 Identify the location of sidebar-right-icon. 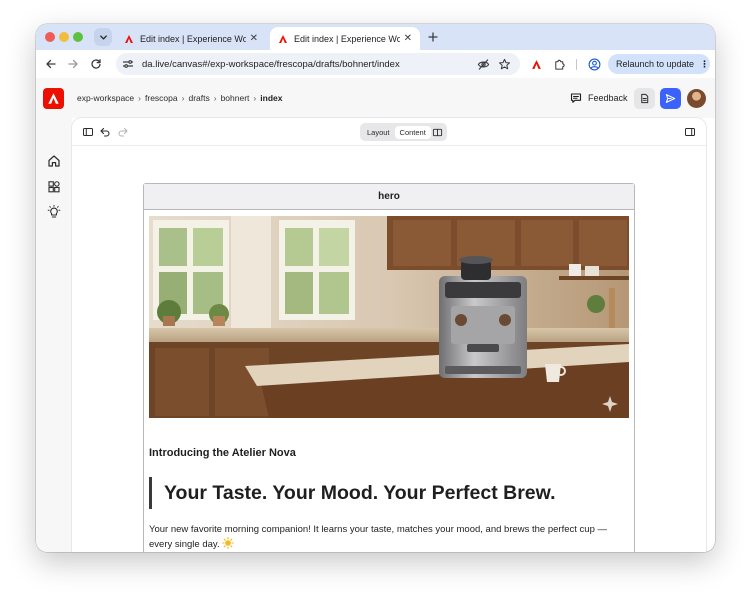
(690, 132).